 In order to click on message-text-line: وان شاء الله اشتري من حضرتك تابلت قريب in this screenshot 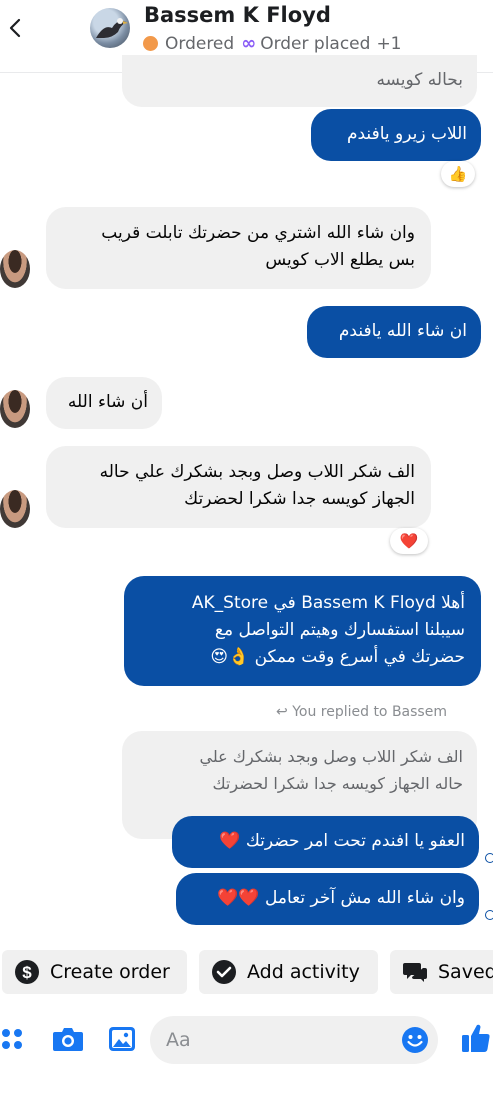, I will do `click(258, 233)`.